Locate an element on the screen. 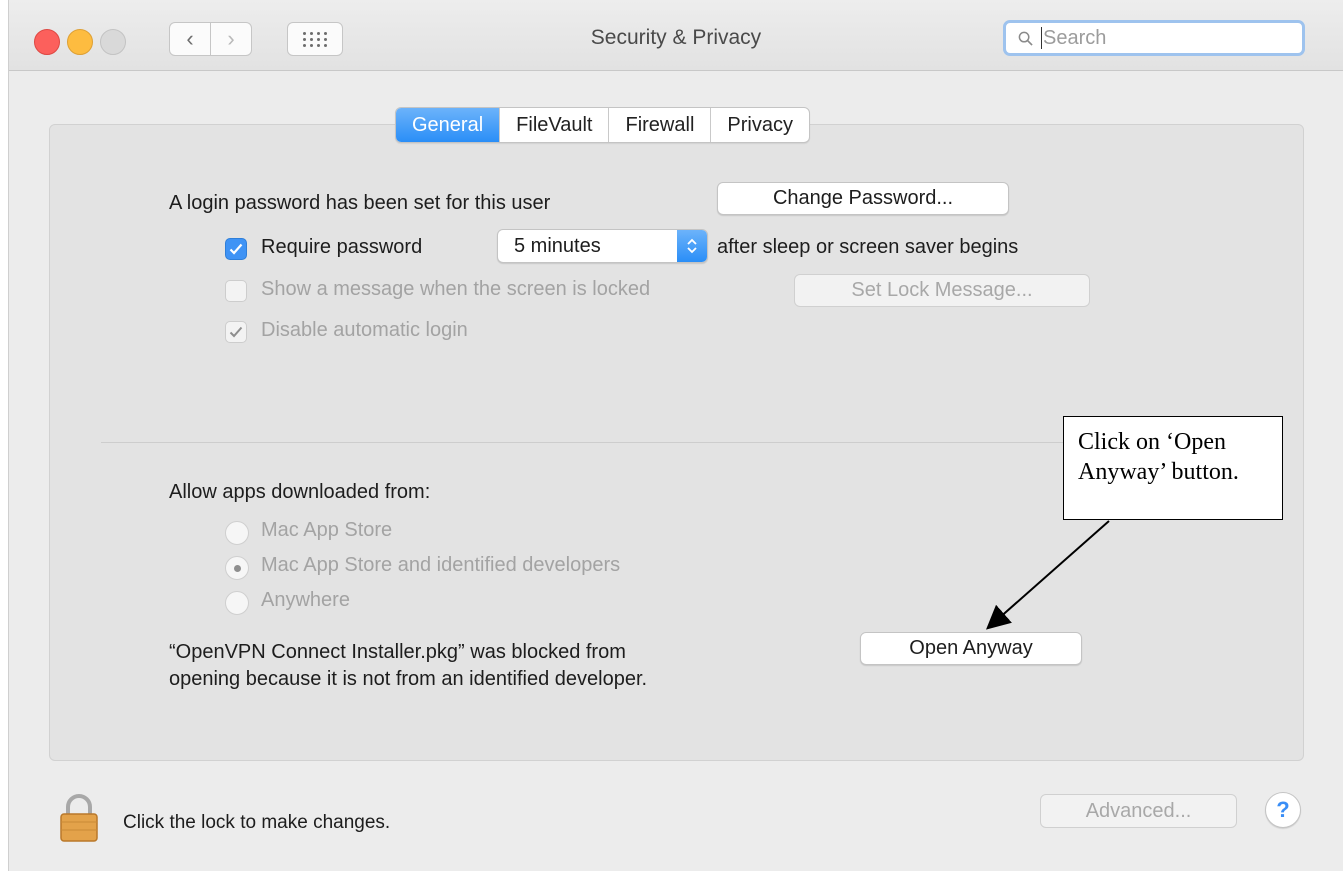  help-button: ? is located at coordinates (1283, 810).